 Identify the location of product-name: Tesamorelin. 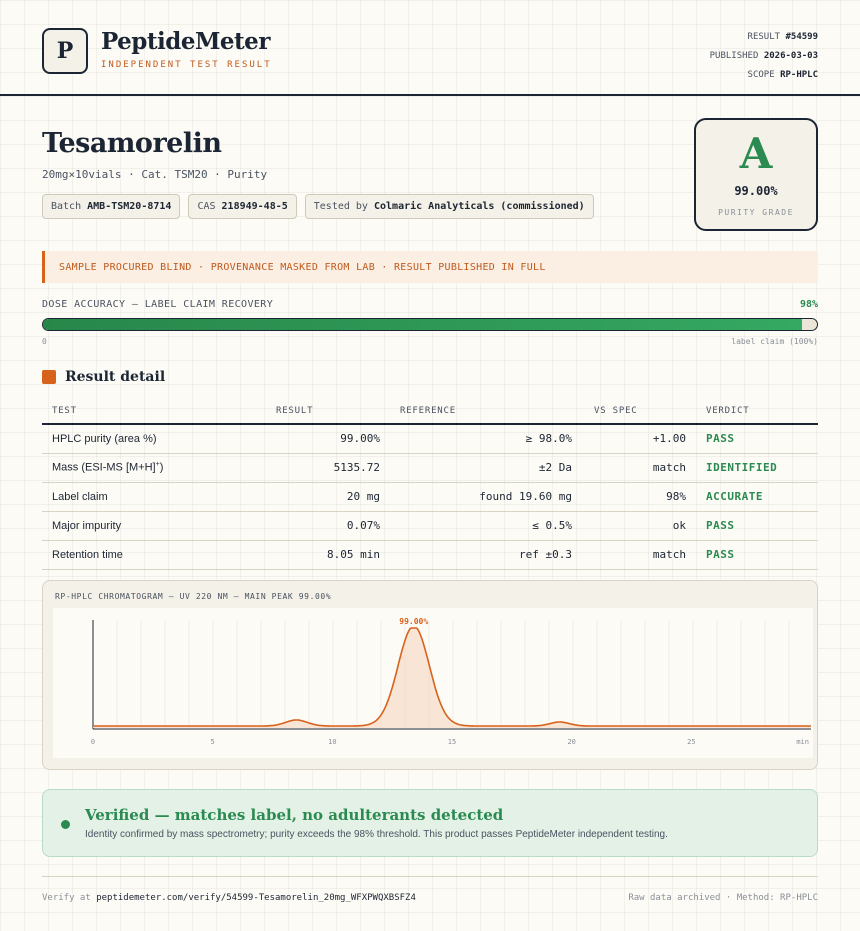
(132, 143).